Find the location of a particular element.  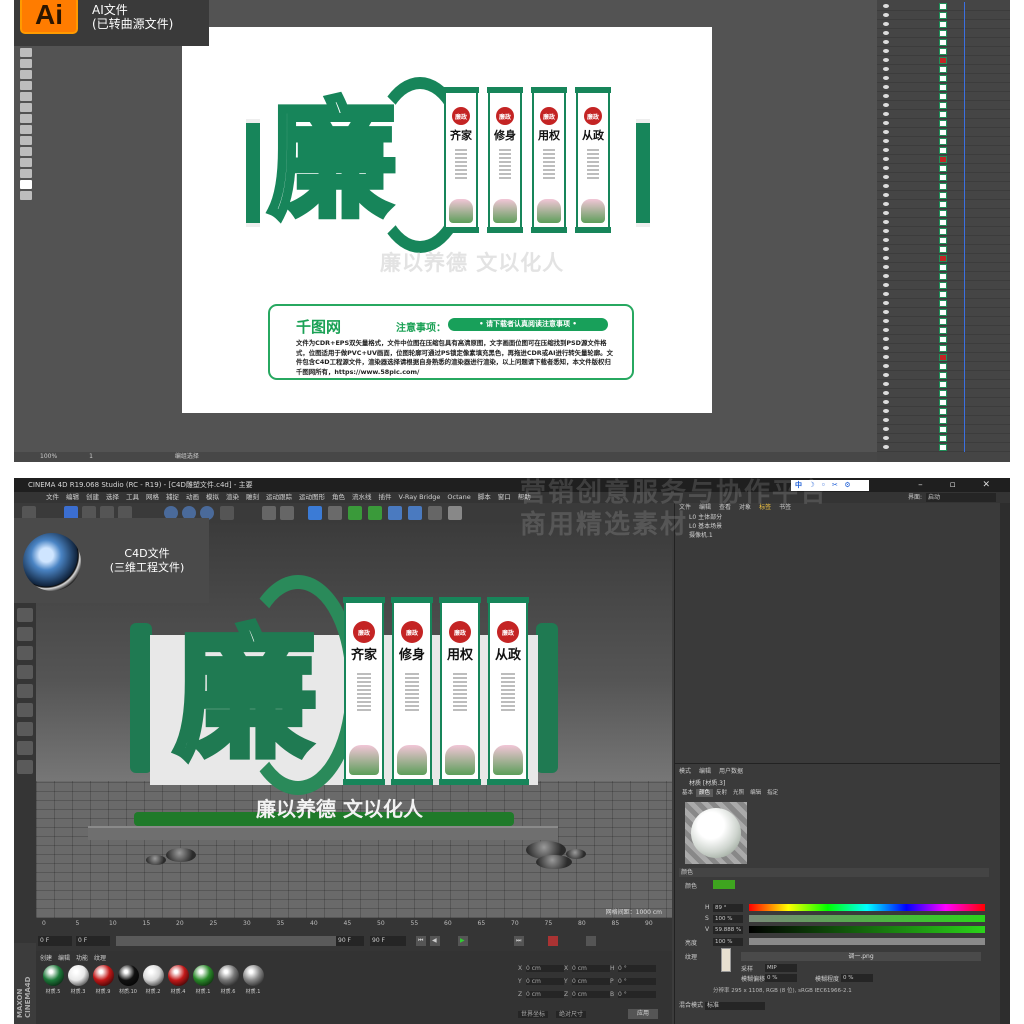

menu-item: 脚本 is located at coordinates (484, 497).